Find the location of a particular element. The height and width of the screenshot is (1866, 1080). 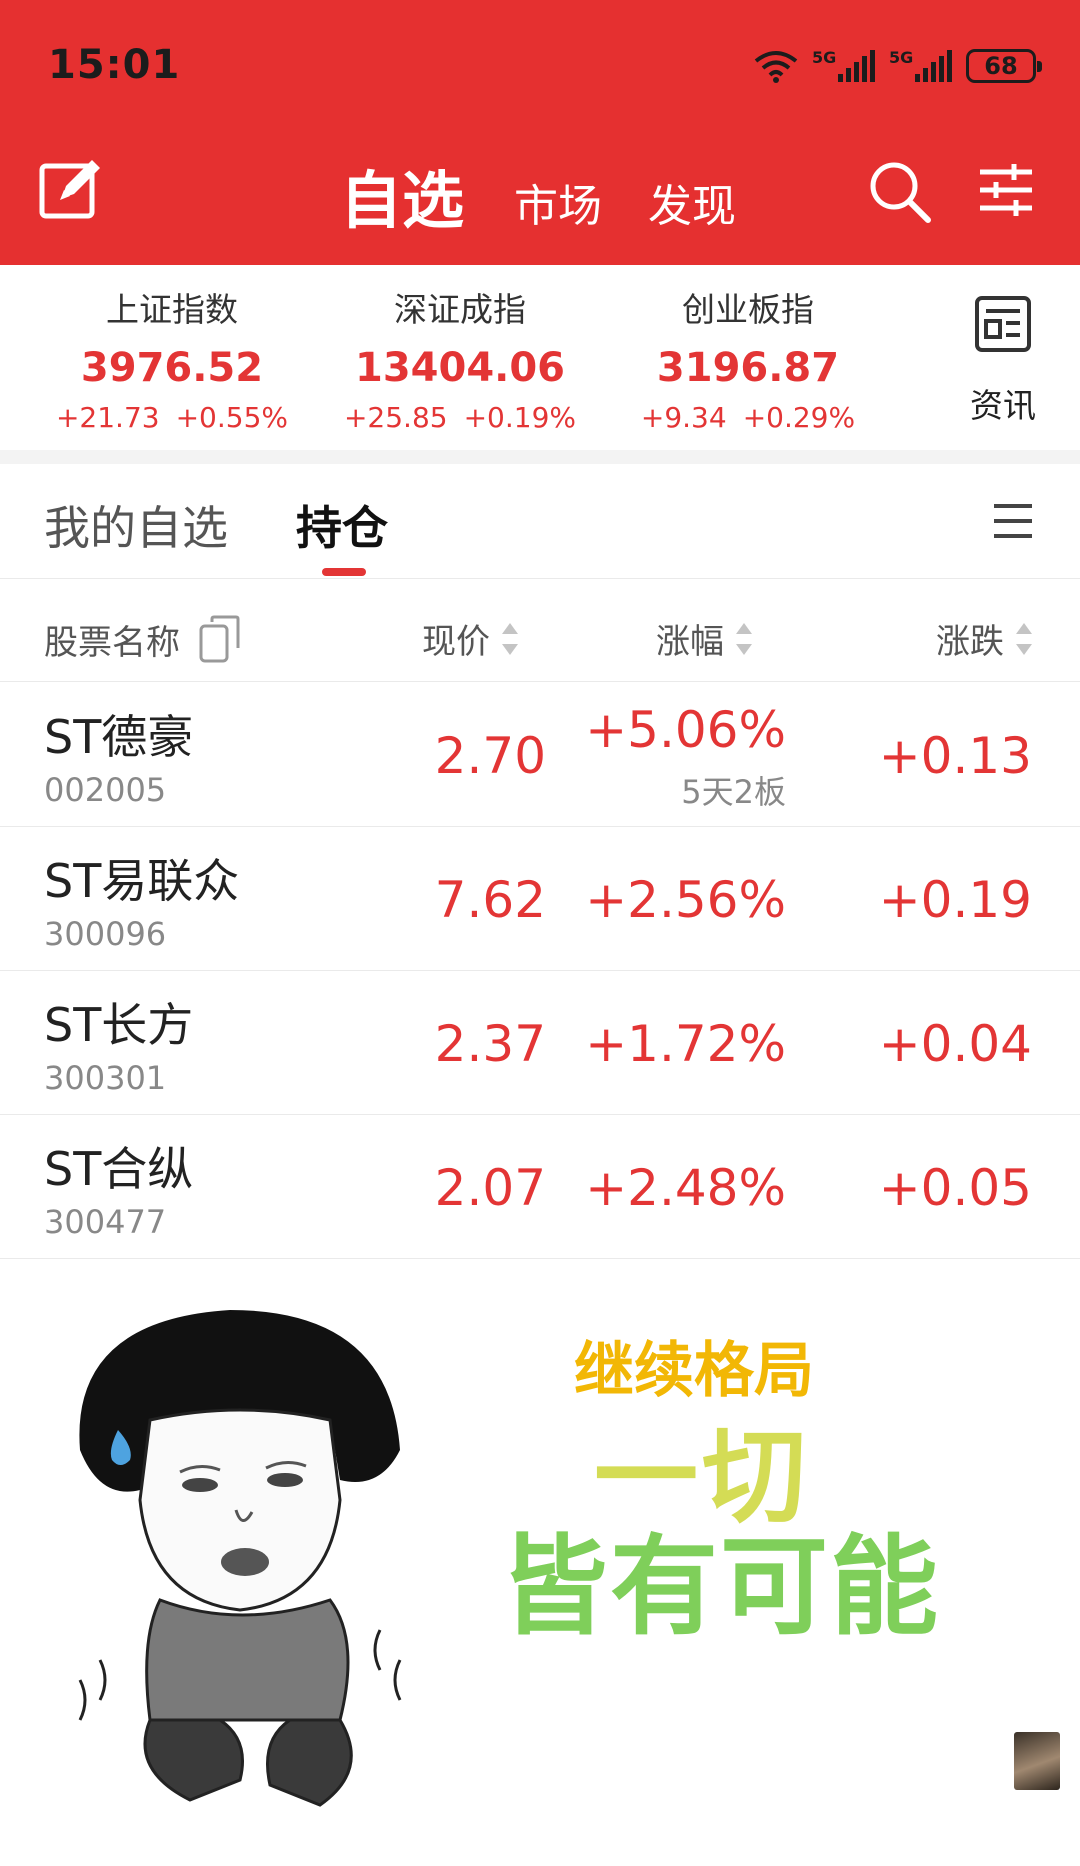

index-card-shanghai: 上证指数 3976.52 +21.73 +0.55% is located at coordinates (172, 358).